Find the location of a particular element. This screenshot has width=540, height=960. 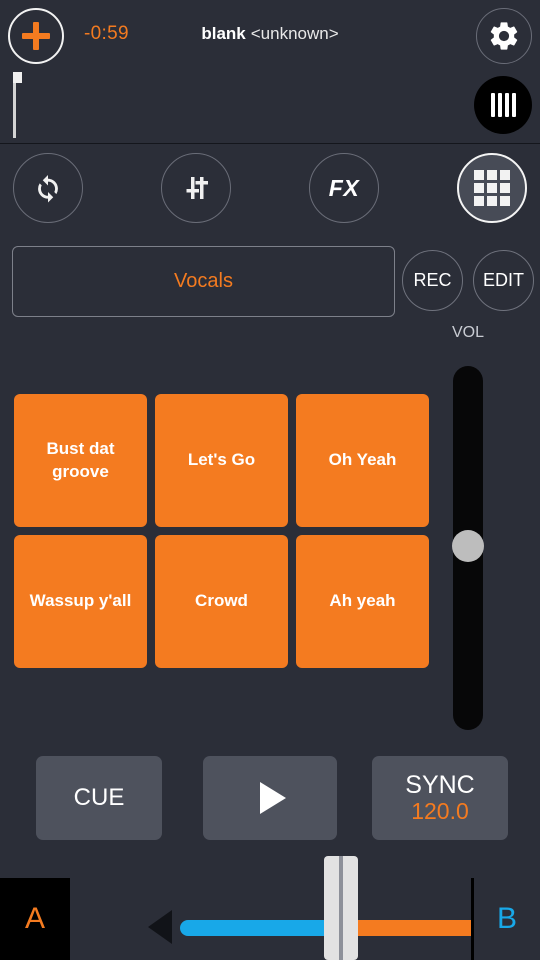

left-arrow-icon is located at coordinates (160, 927).